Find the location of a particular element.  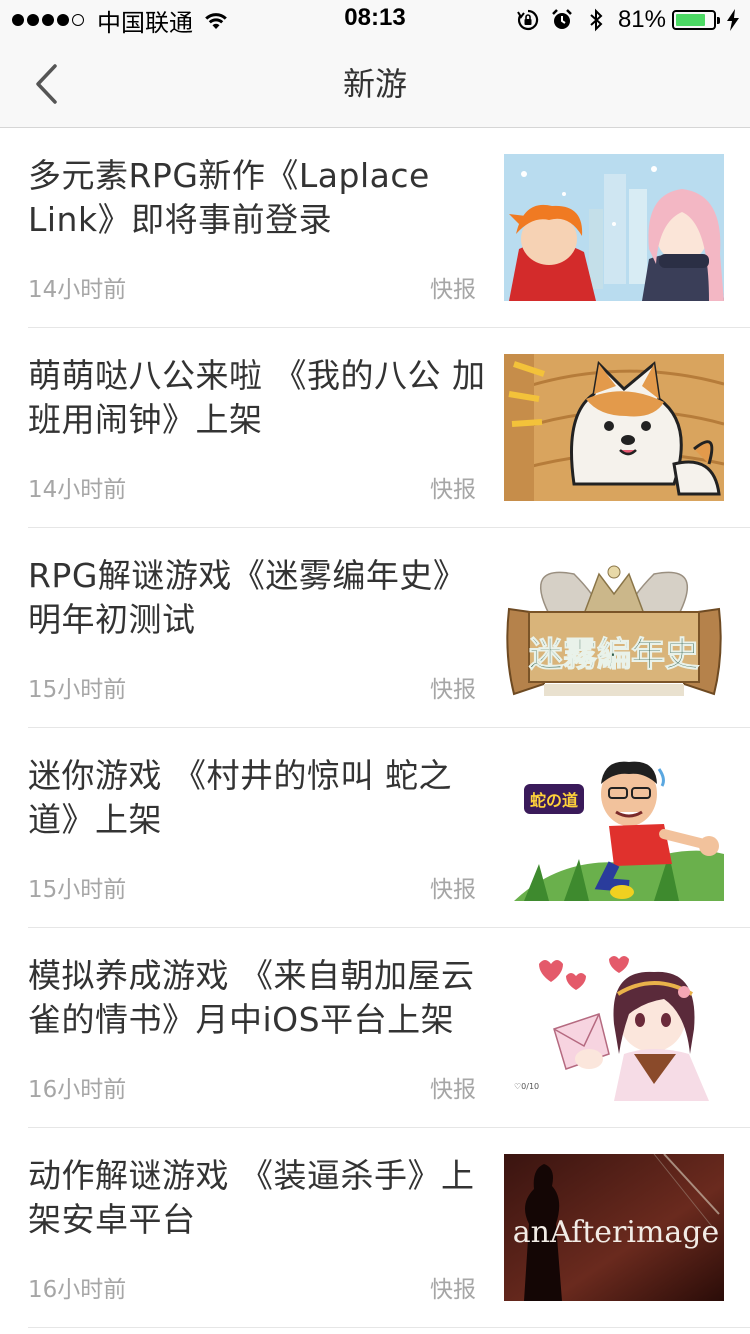

snake-logo-text: 蛇の道 is located at coordinates (554, 800).